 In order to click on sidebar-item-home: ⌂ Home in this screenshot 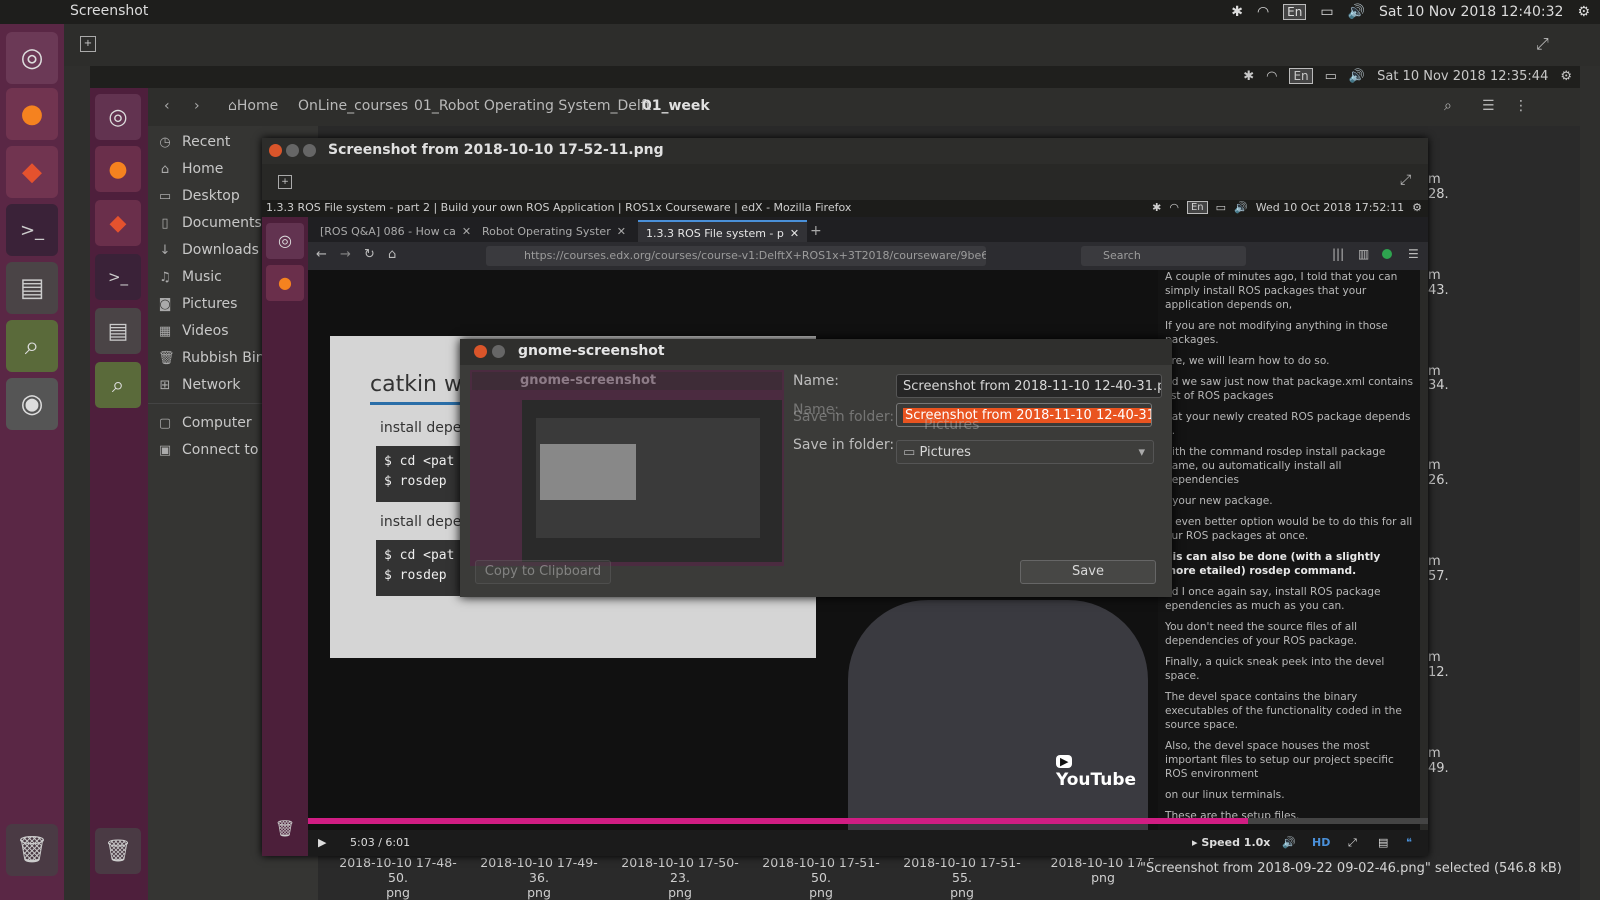, I will do `click(190, 169)`.